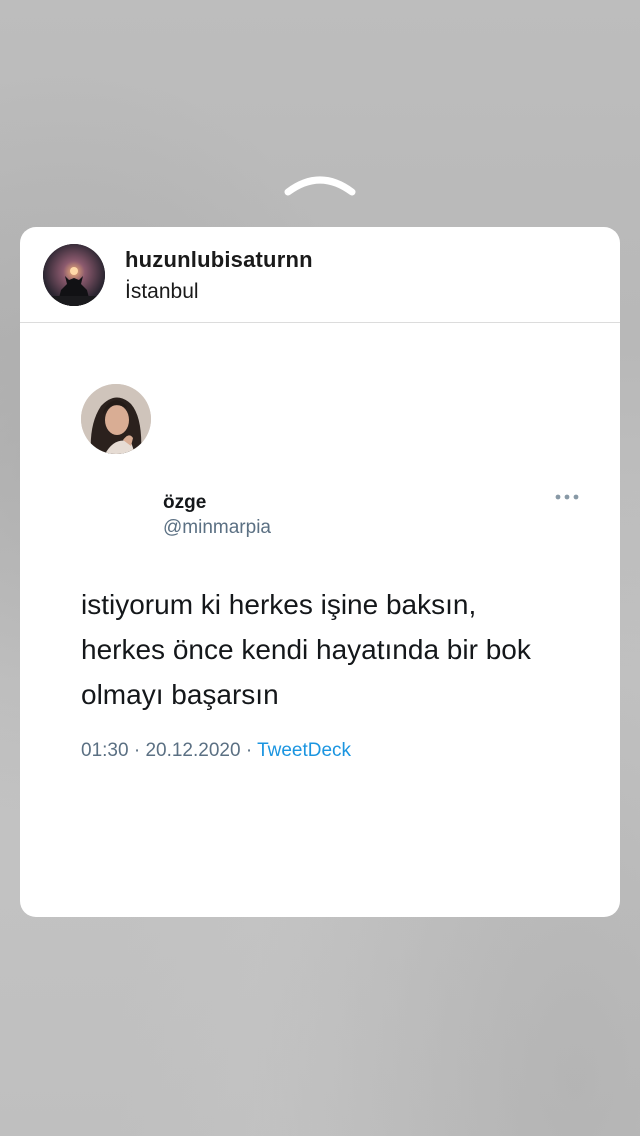 The height and width of the screenshot is (1136, 640). Describe the element at coordinates (320, 185) in the screenshot. I see `chevron-up-icon` at that location.